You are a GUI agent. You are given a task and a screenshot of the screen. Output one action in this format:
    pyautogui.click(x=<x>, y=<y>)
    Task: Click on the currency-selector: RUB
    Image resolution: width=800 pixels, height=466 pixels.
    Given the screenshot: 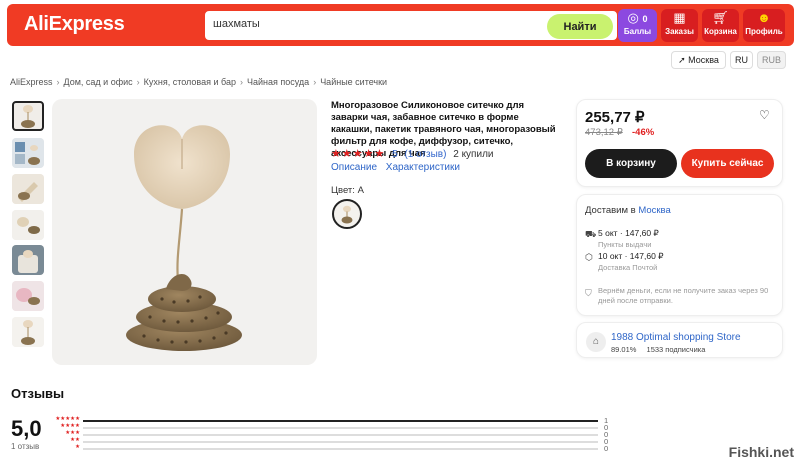 What is the action you would take?
    pyautogui.click(x=771, y=60)
    